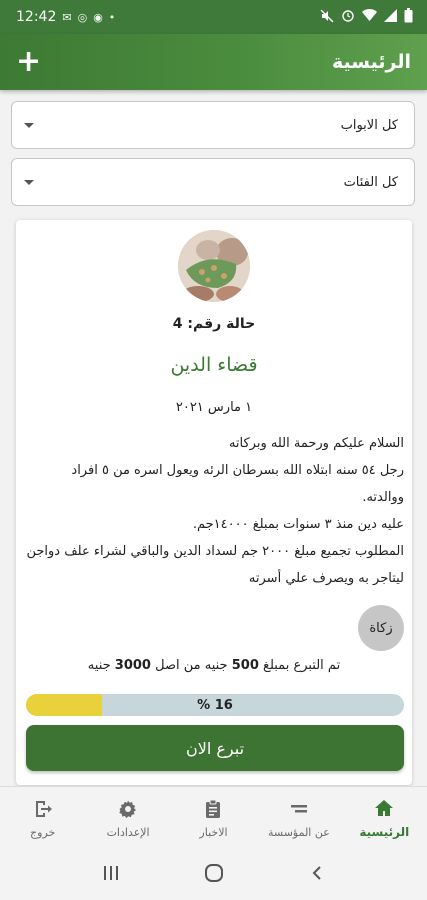 This screenshot has width=427, height=900. What do you see at coordinates (298, 818) in the screenshot?
I see `nav-item-about: عن المؤسسة` at bounding box center [298, 818].